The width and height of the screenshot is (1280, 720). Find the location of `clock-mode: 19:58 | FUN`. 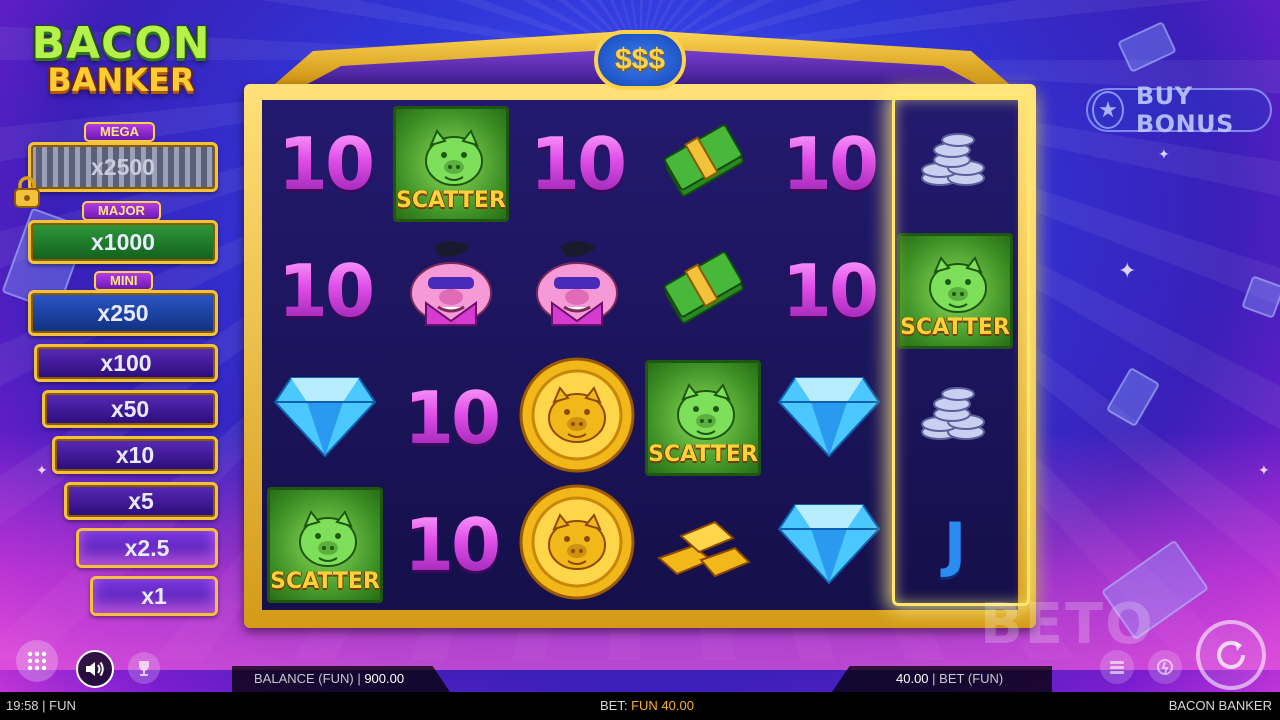

clock-mode: 19:58 | FUN is located at coordinates (41, 705).